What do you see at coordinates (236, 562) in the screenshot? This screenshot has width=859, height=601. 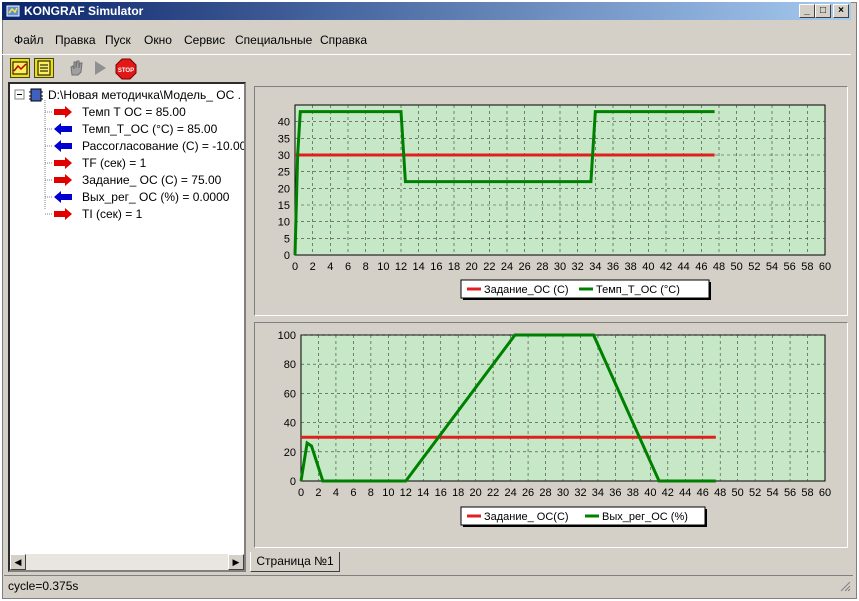 I see `scroll-right-button: ▶` at bounding box center [236, 562].